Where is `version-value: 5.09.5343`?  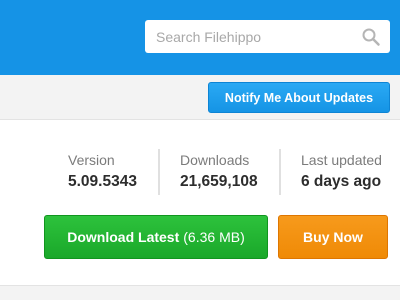
version-value: 5.09.5343 is located at coordinates (102, 181).